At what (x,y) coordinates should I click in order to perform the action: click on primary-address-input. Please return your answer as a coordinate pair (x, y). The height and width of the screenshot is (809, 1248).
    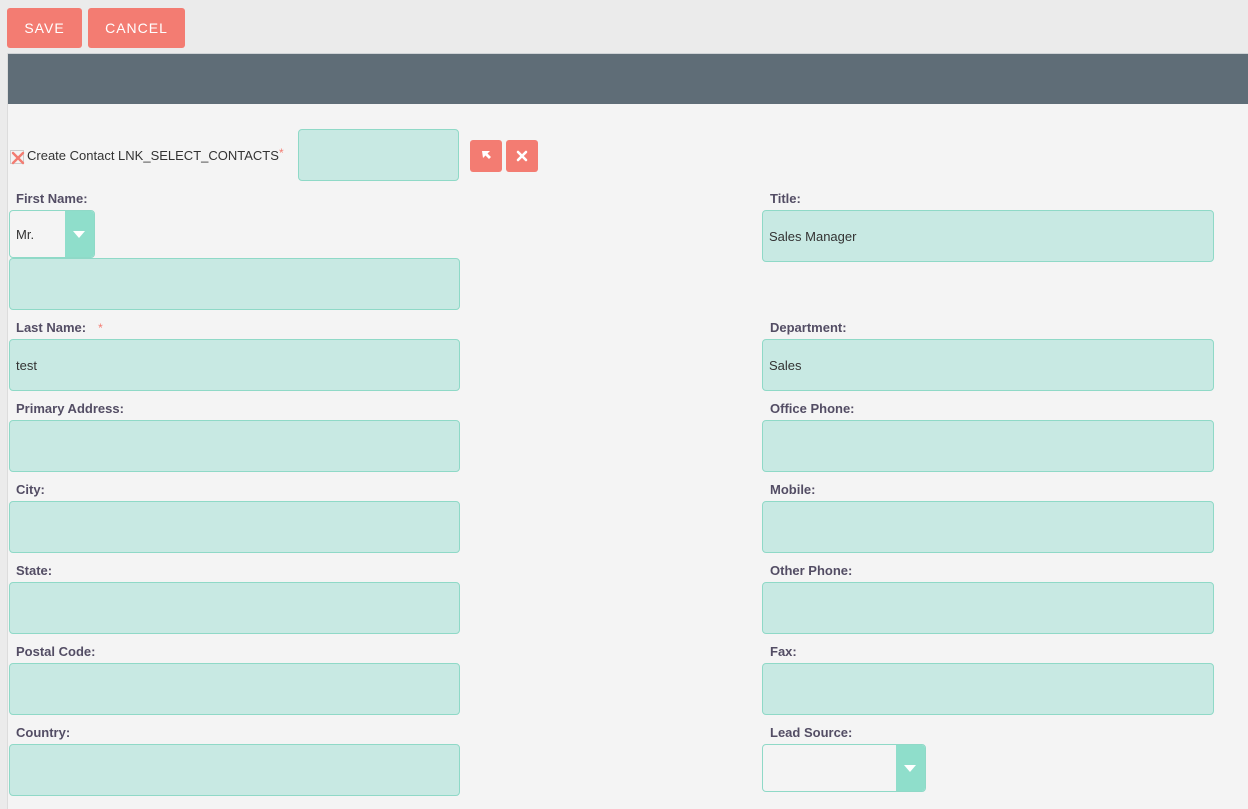
    Looking at the image, I should click on (234, 446).